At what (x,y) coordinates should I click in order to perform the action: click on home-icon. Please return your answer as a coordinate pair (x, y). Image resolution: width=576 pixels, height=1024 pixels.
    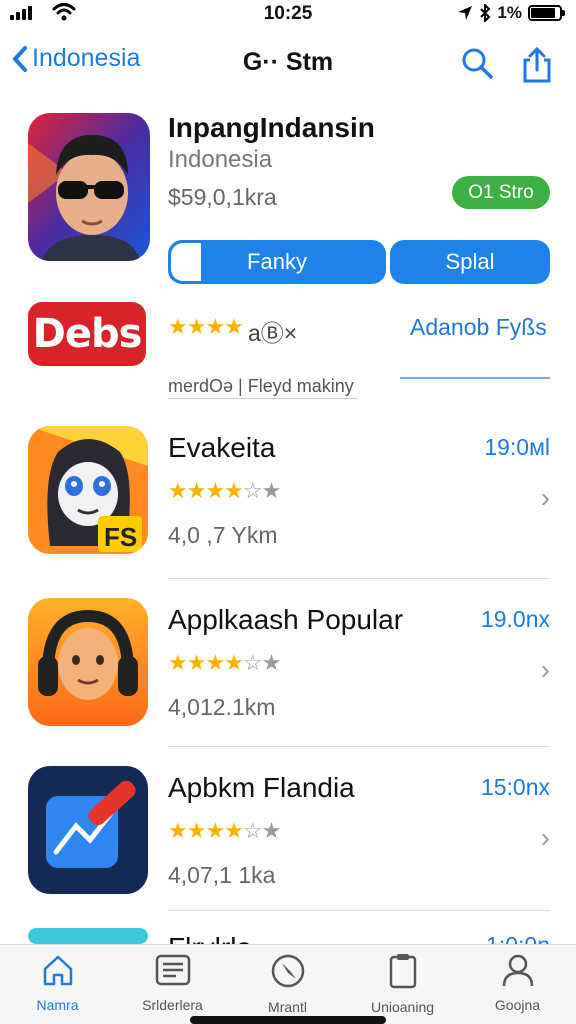
    Looking at the image, I should click on (57, 970).